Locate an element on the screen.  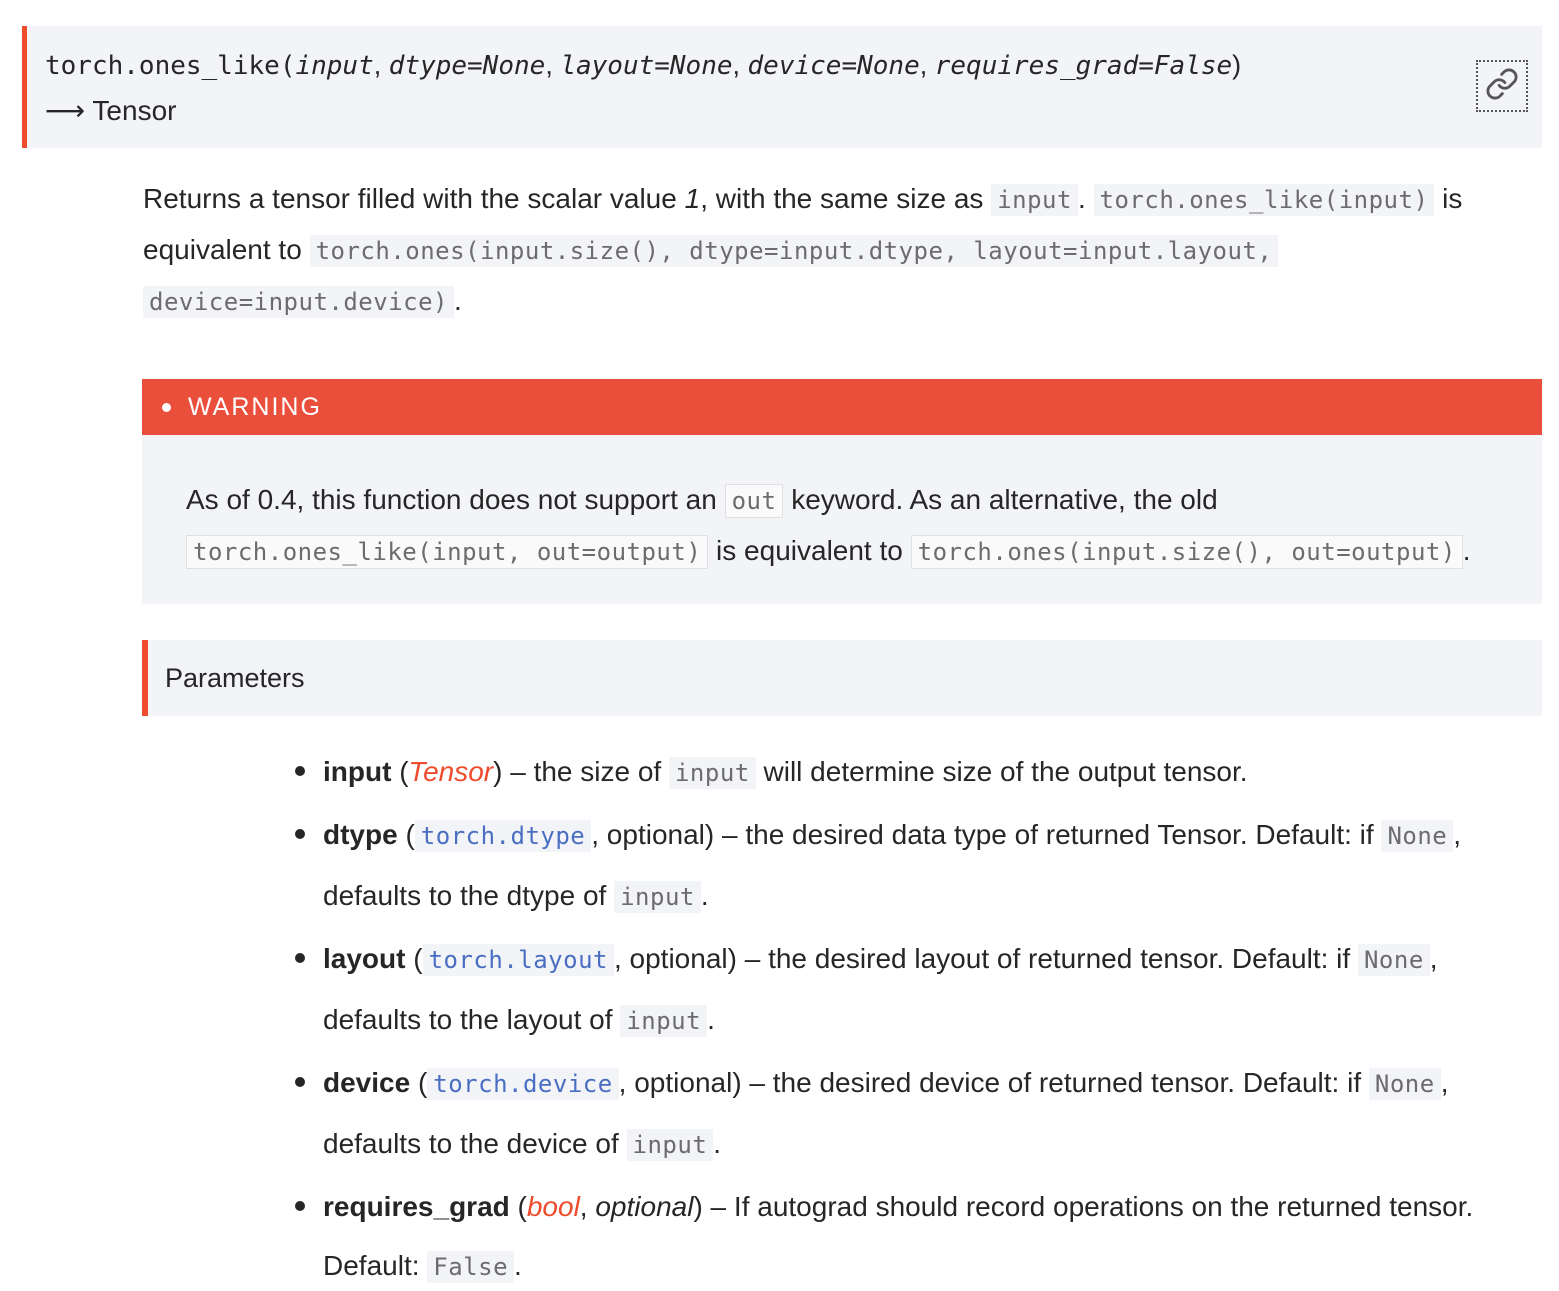
param-type-link: Tensor is located at coordinates (451, 771).